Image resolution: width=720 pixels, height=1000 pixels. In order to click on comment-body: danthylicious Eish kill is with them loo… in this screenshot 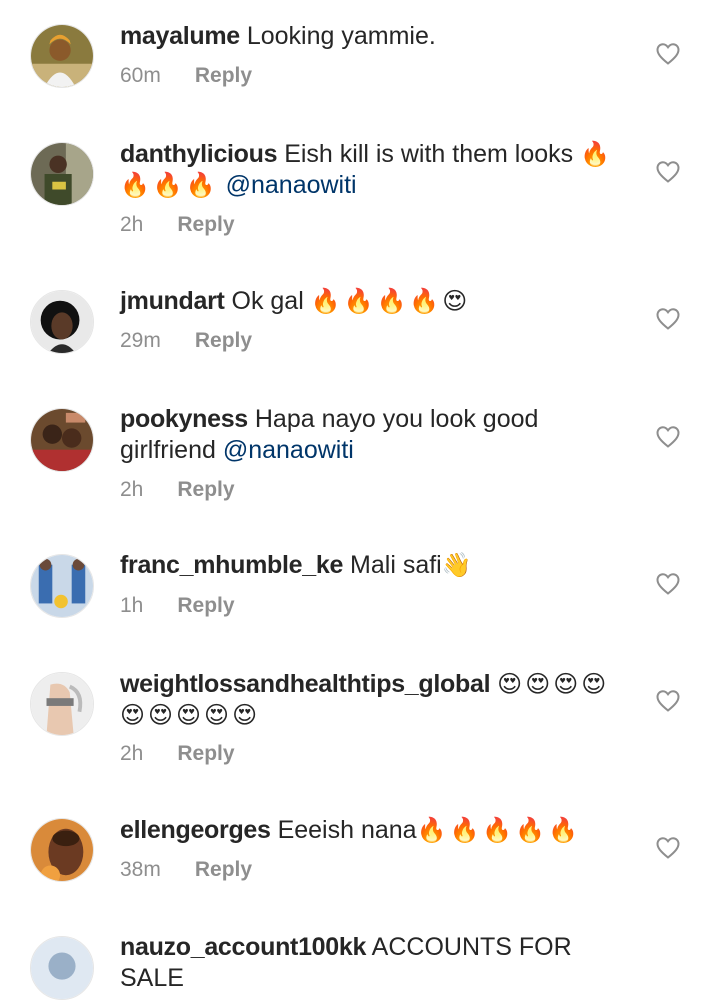, I will do `click(370, 170)`.